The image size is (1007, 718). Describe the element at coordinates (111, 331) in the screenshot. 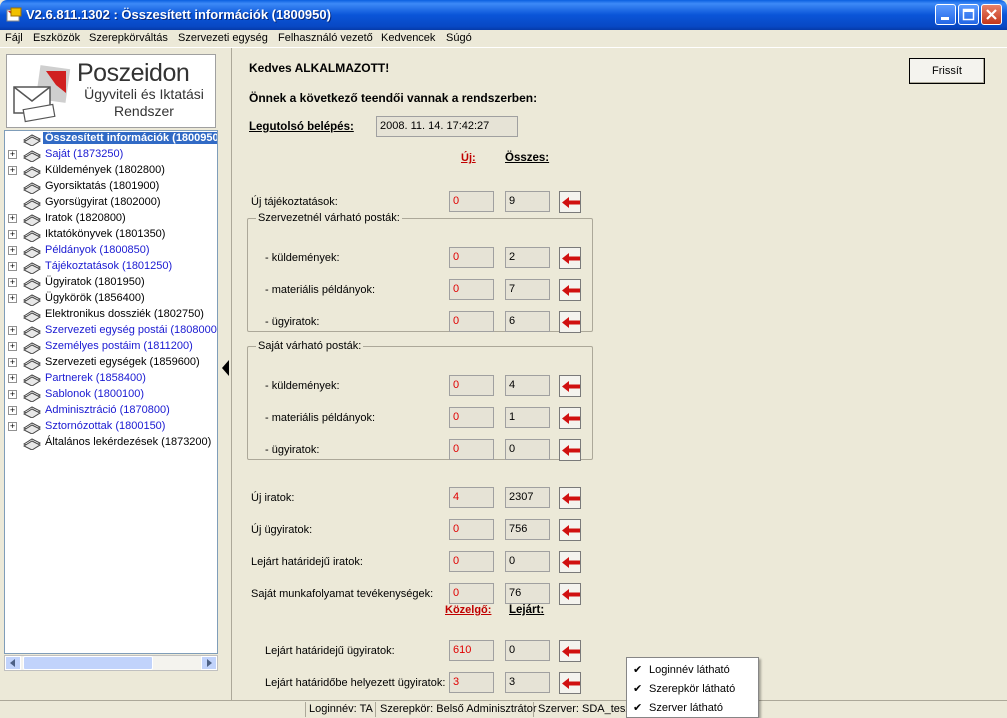

I see `tree-item: + Szervezeti egység postái (1808000)` at that location.